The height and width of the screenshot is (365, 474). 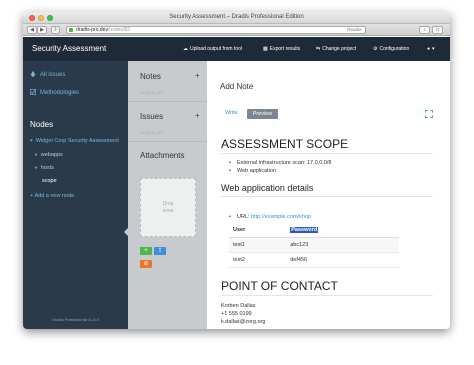 I want to click on tabs-icon: □, so click(x=437, y=30).